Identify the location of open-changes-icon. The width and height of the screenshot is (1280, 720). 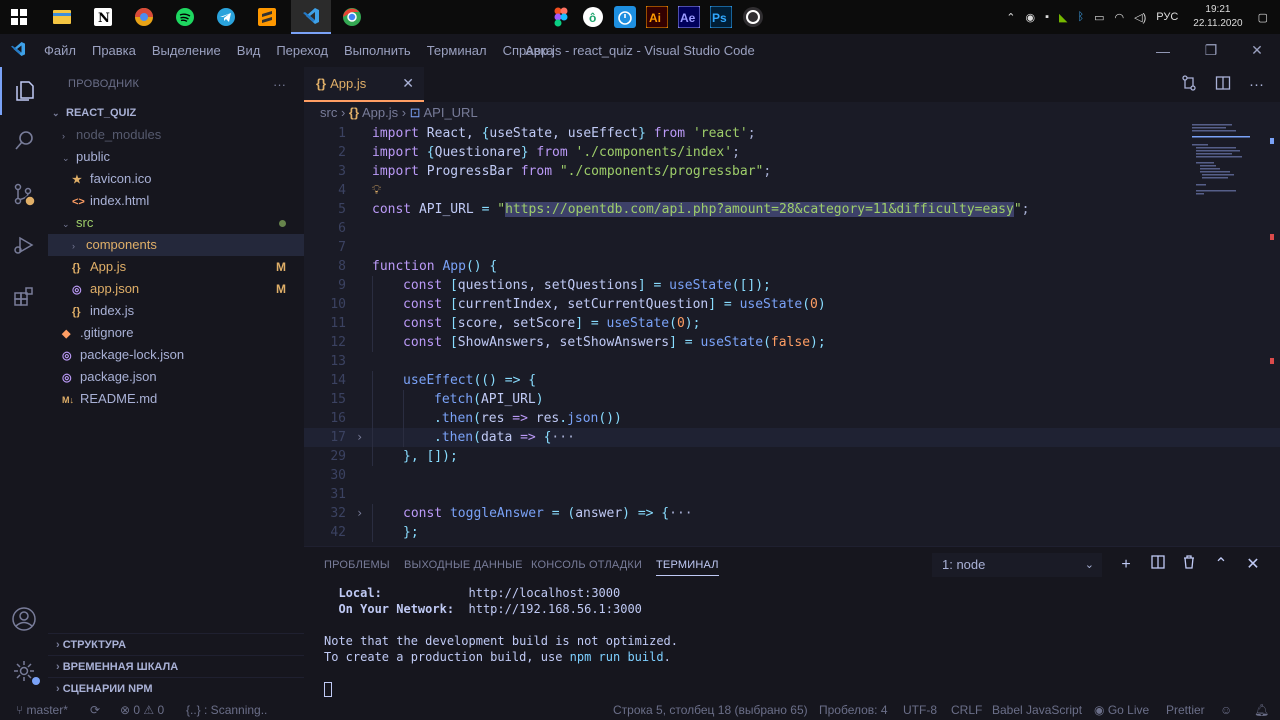
(1189, 84).